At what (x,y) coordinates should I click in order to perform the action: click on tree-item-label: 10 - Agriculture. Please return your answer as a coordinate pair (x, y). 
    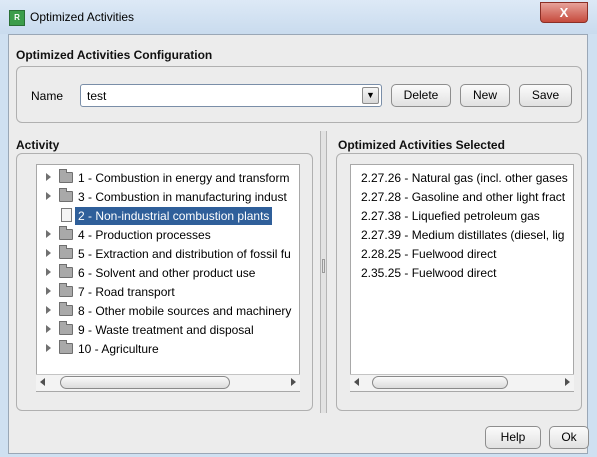
    Looking at the image, I should click on (118, 349).